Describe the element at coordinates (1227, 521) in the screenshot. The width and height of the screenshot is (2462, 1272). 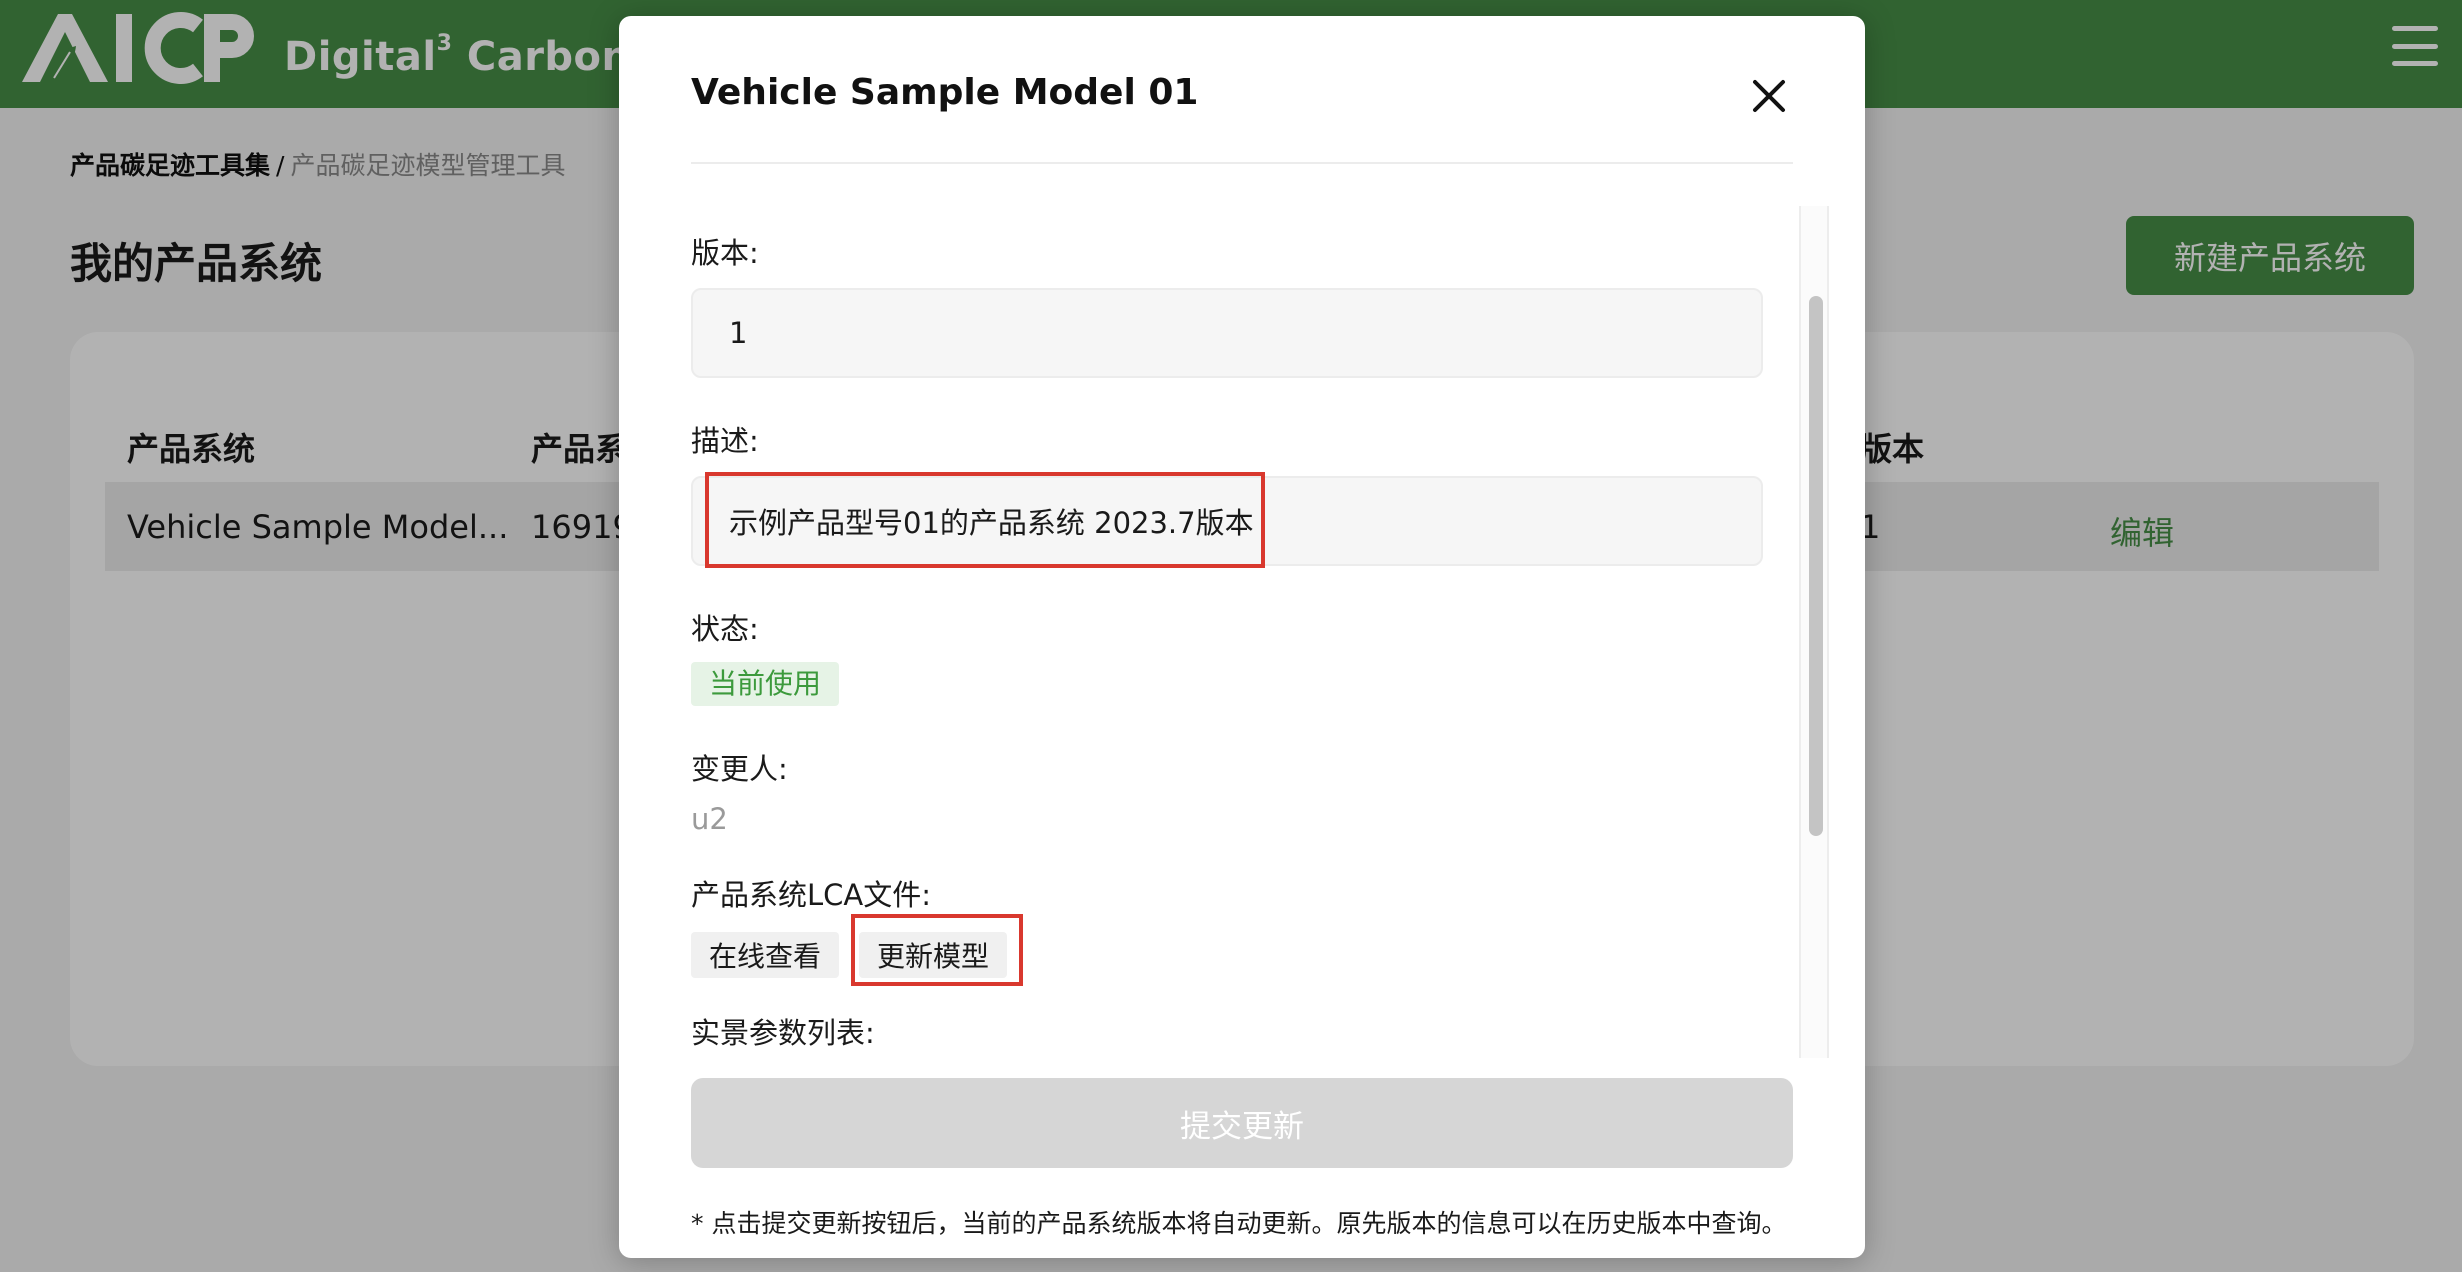
I see `description-input` at that location.